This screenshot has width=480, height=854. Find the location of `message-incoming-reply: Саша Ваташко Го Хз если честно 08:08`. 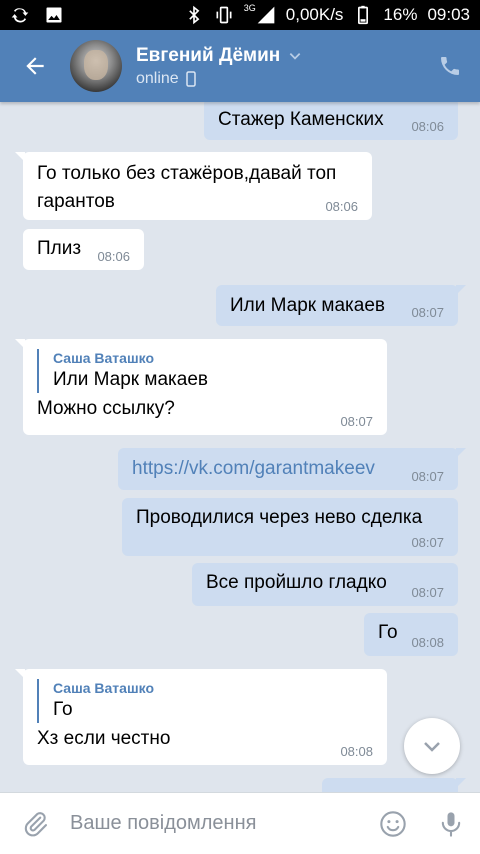

message-incoming-reply: Саша Ваташко Го Хз если честно 08:08 is located at coordinates (201, 717).